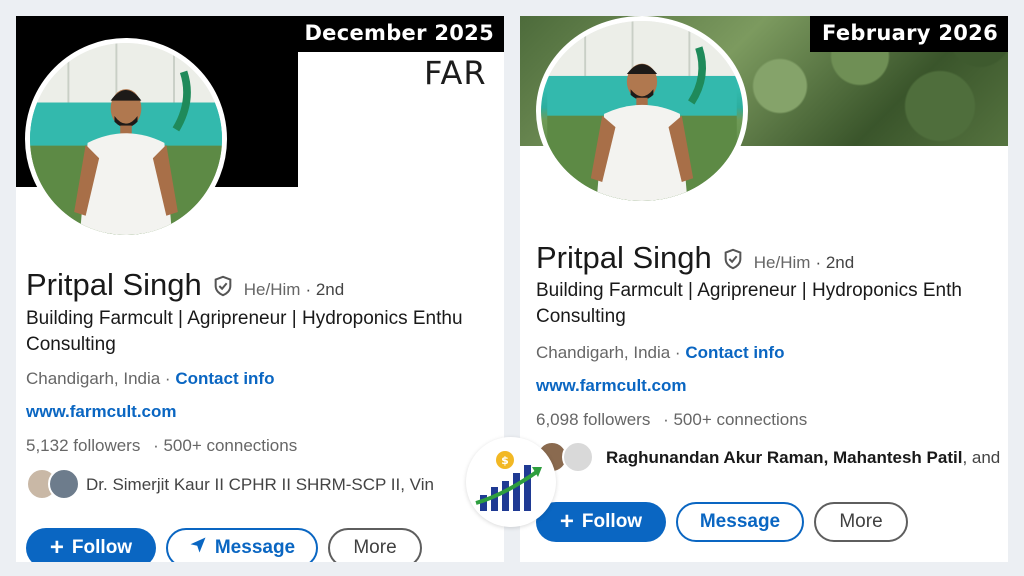 Image resolution: width=1024 pixels, height=576 pixels. I want to click on follow-button: + Follow, so click(91, 545).